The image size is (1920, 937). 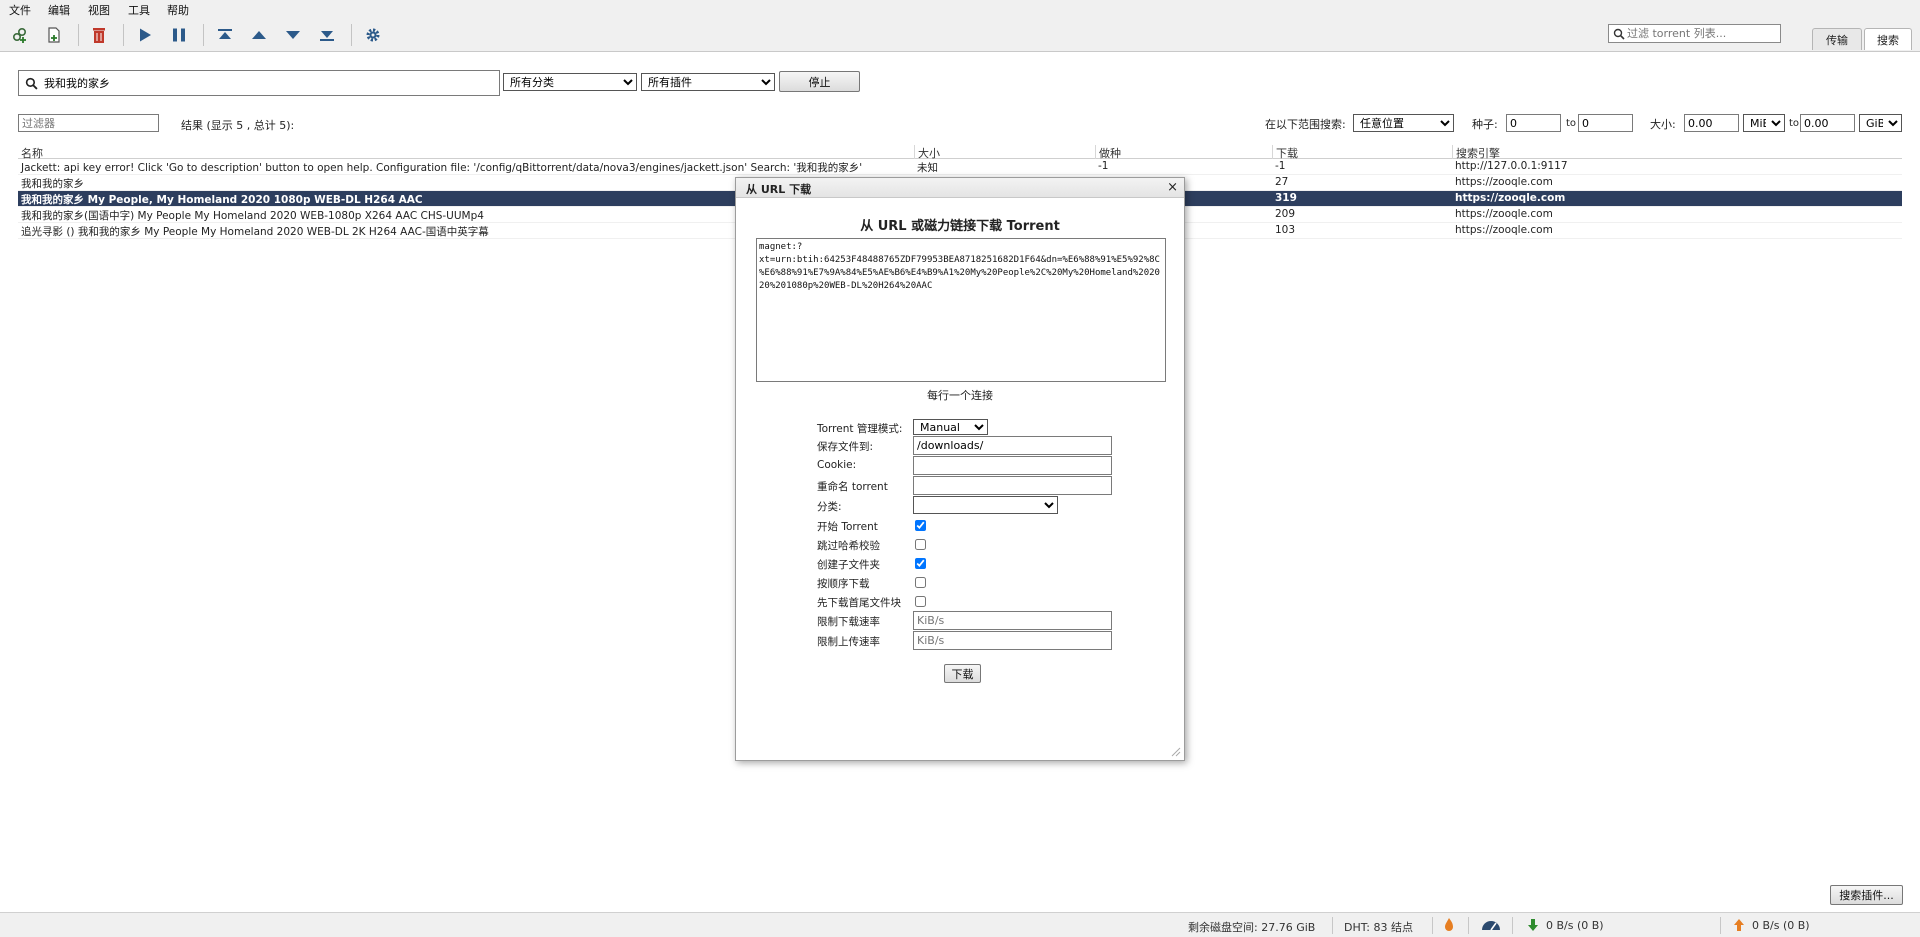 I want to click on menu-help: 帮助, so click(x=178, y=10).